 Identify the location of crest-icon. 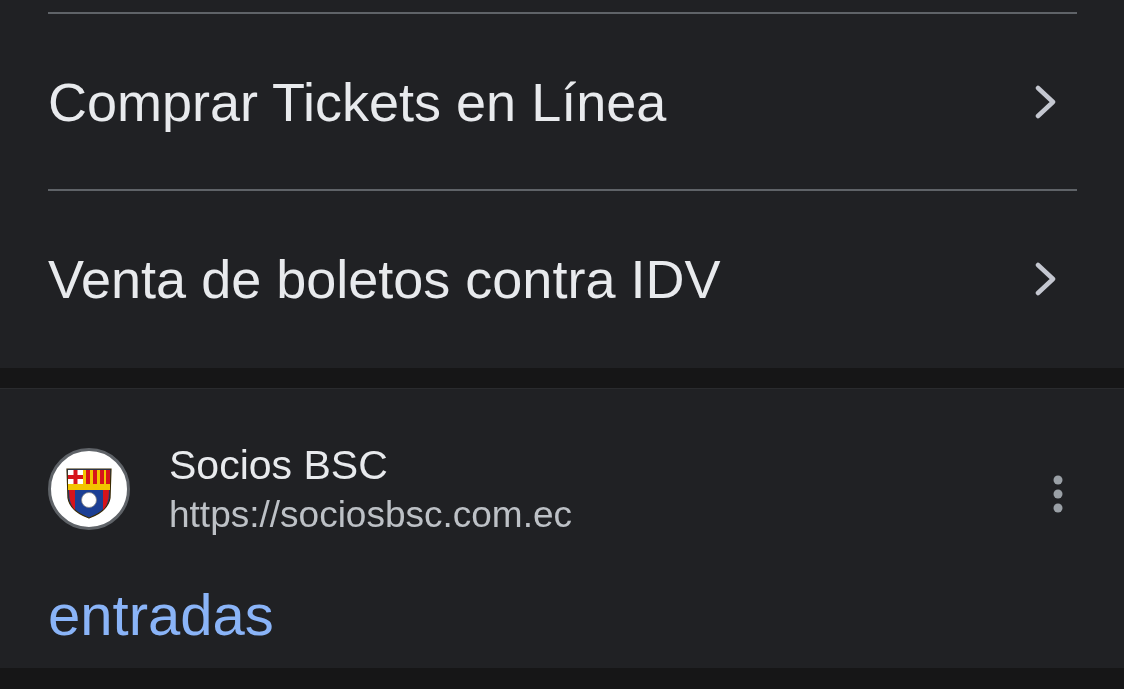
(89, 489).